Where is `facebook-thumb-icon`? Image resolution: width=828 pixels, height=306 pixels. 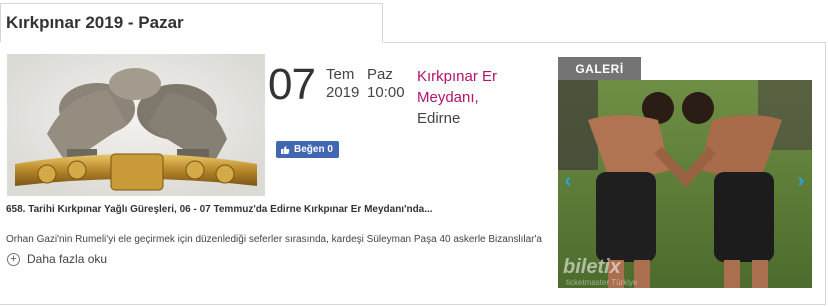
facebook-thumb-icon is located at coordinates (285, 149).